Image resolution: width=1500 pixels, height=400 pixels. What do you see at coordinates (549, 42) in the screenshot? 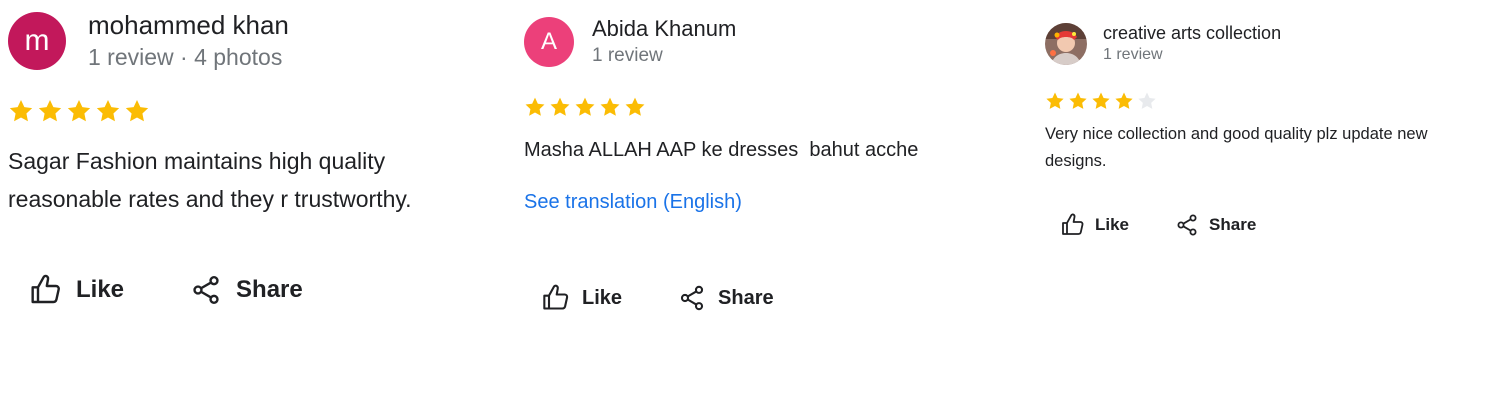
I see `avatar: A` at bounding box center [549, 42].